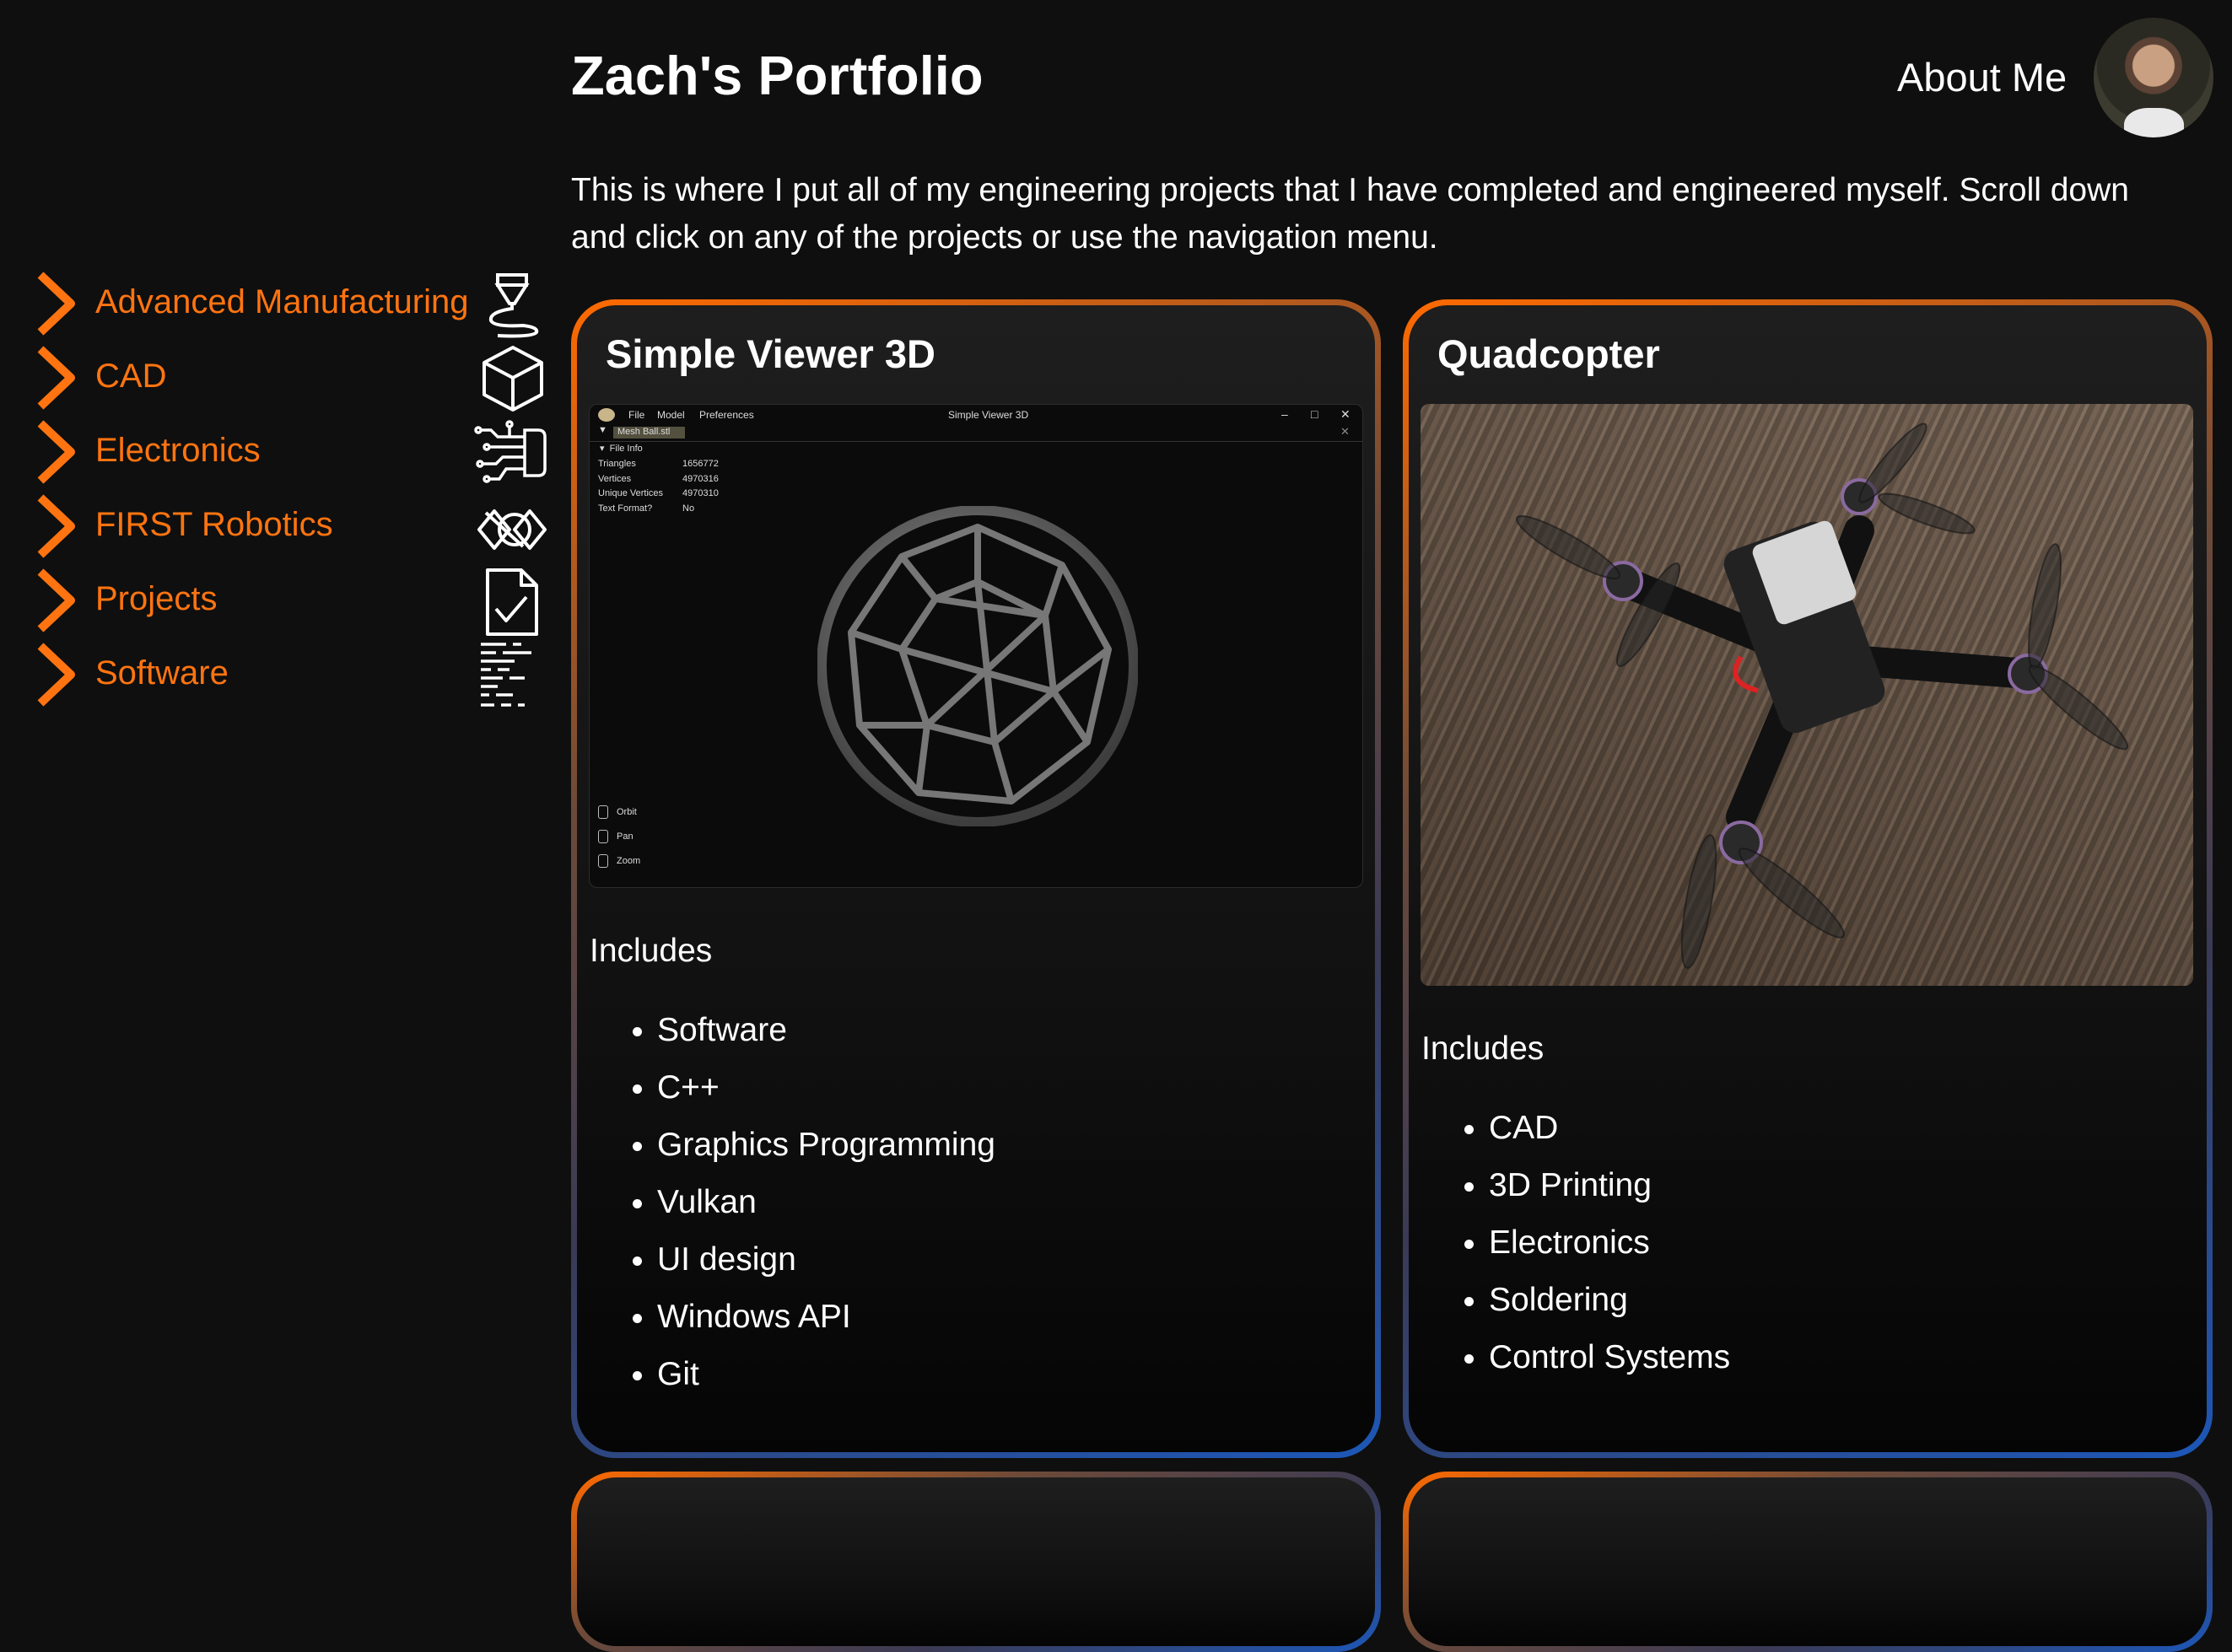 The height and width of the screenshot is (1652, 2232). What do you see at coordinates (826, 1260) in the screenshot?
I see `list-item: UI design` at bounding box center [826, 1260].